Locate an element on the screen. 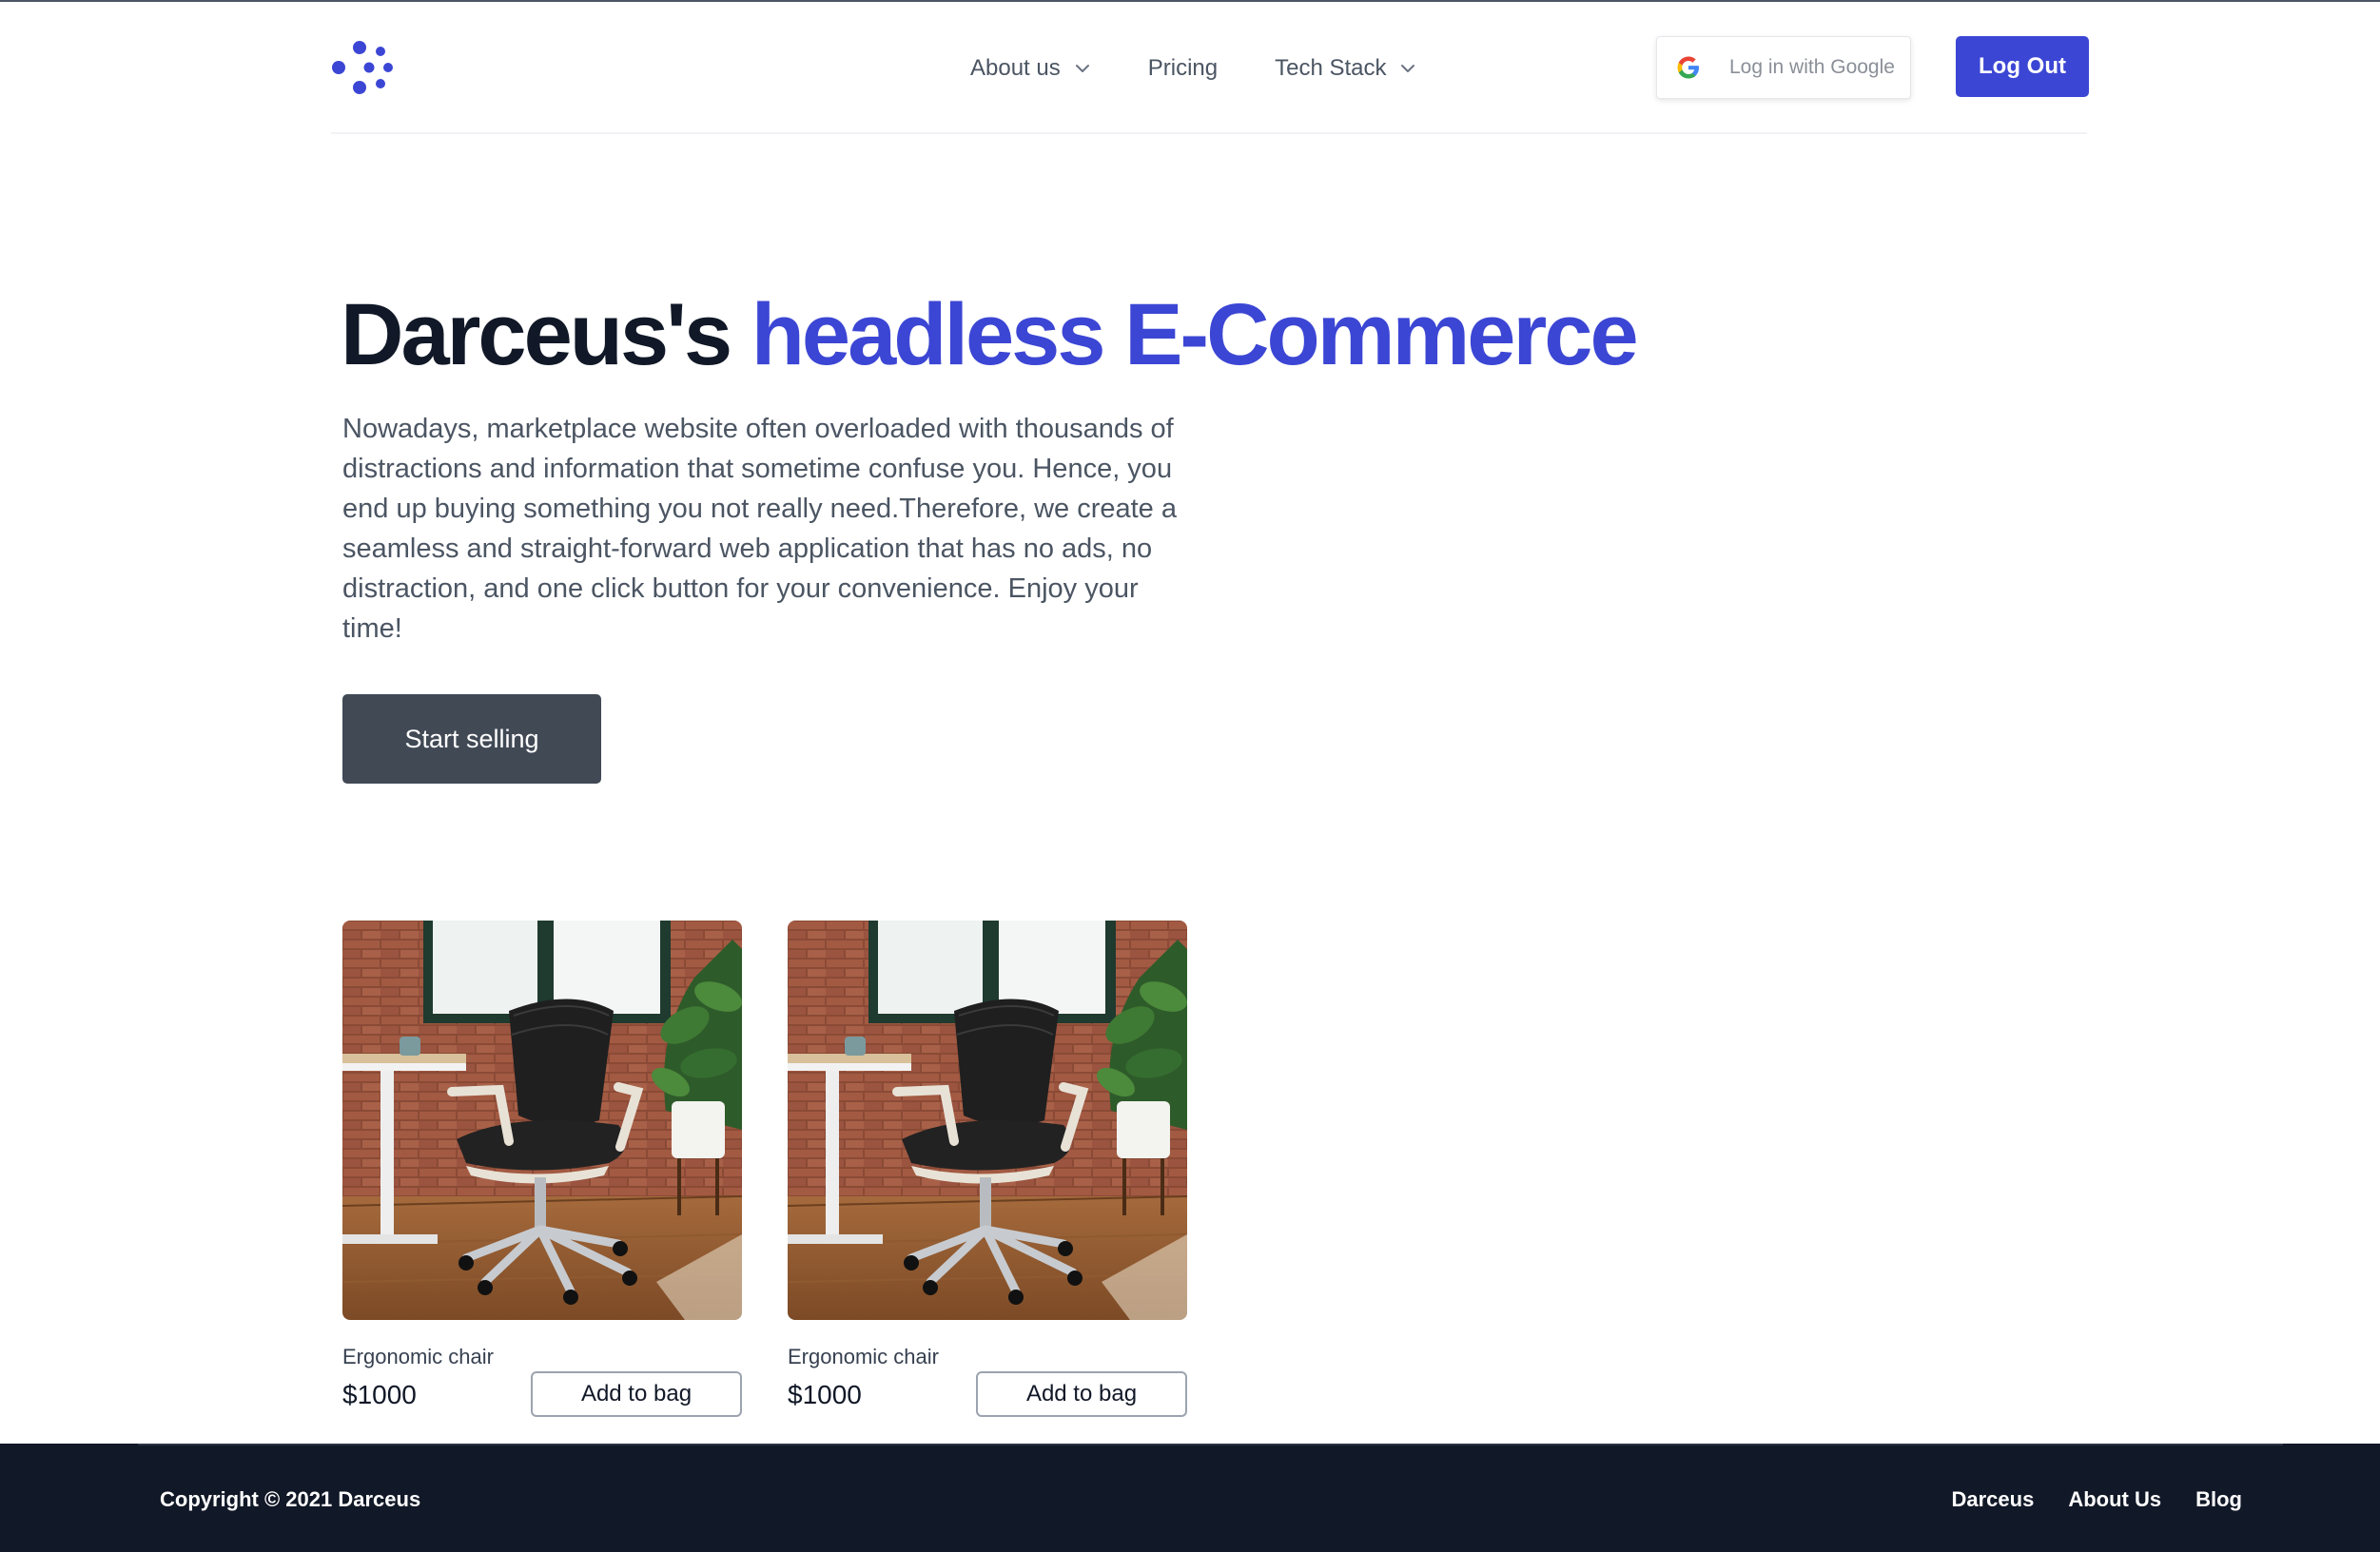  nav-about-us-label: About us is located at coordinates (1015, 68).